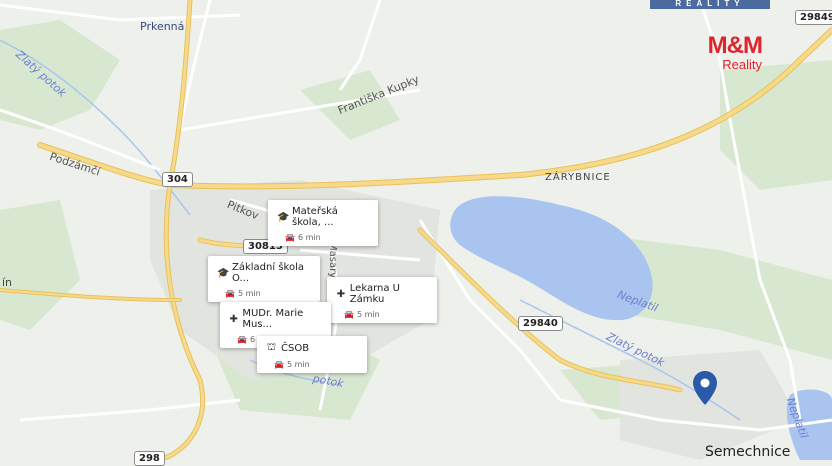 The width and height of the screenshot is (832, 466). I want to click on road-shield-29840: 29840, so click(540, 323).